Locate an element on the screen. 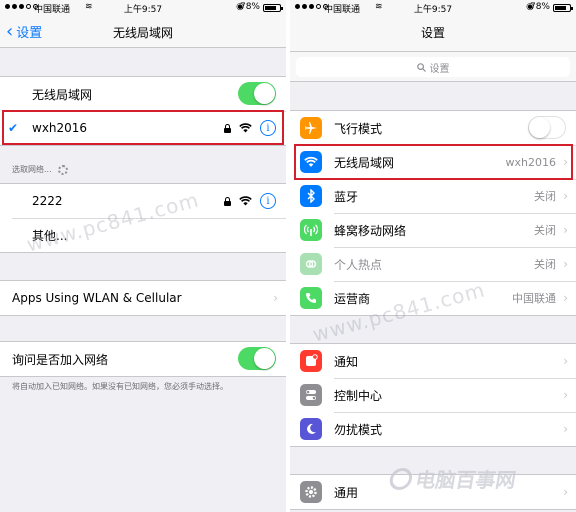 Image resolution: width=576 pixels, height=512 pixels. notifications-group: 通知 › 控制中心 › 勿扰模式 › is located at coordinates (433, 395).